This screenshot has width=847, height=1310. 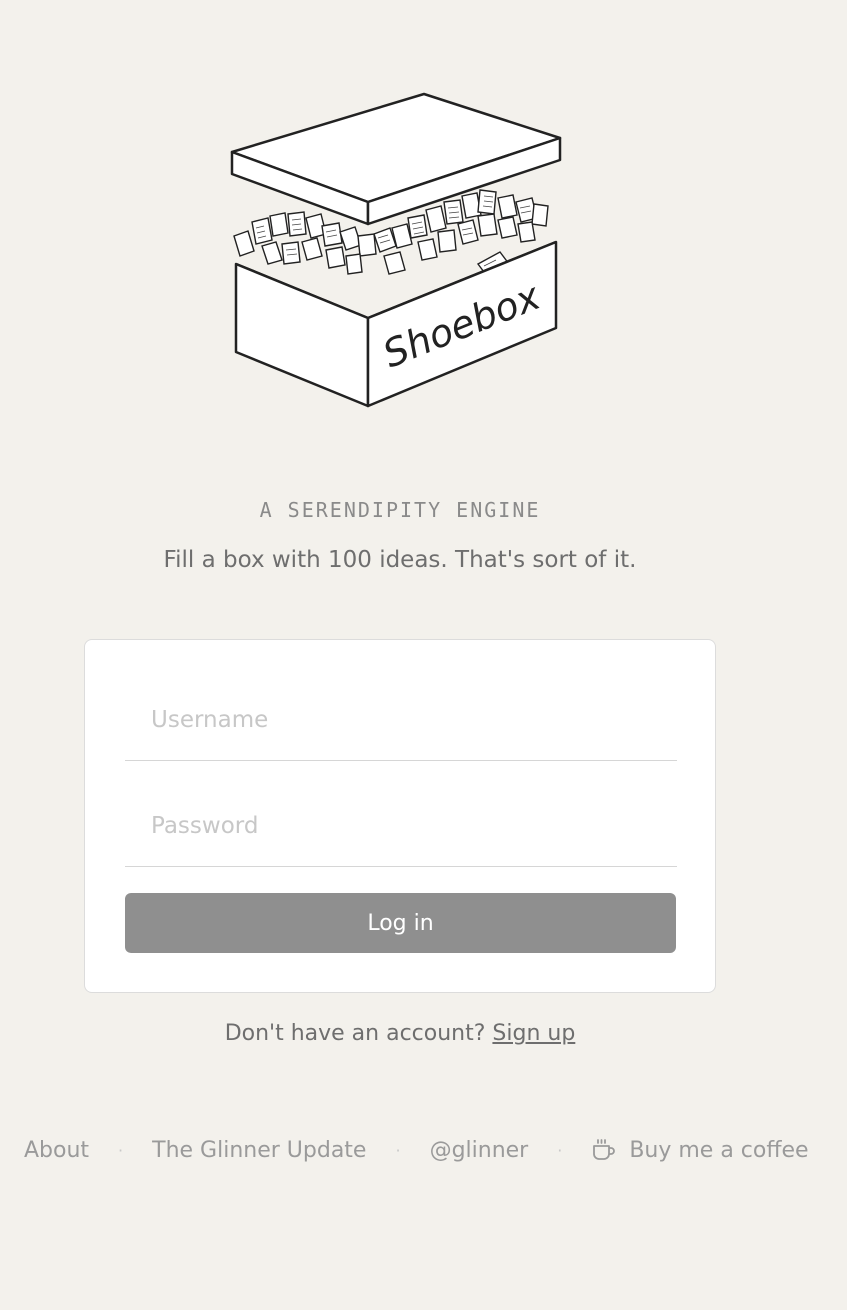 I want to click on password-field-container, so click(x=401, y=826).